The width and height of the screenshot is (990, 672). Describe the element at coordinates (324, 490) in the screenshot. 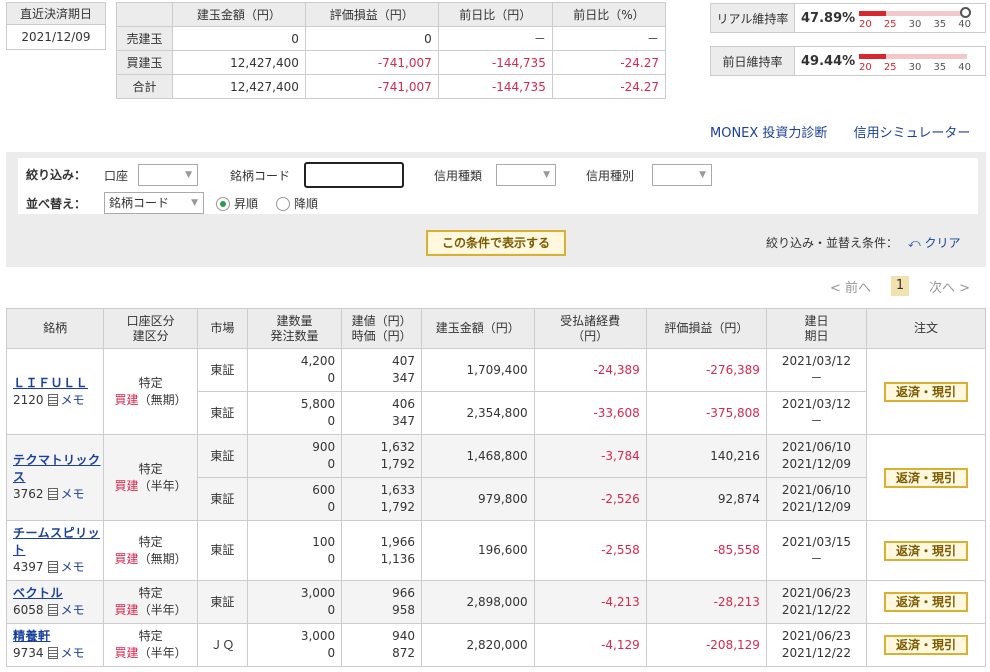

I see `position-qty: 600` at that location.